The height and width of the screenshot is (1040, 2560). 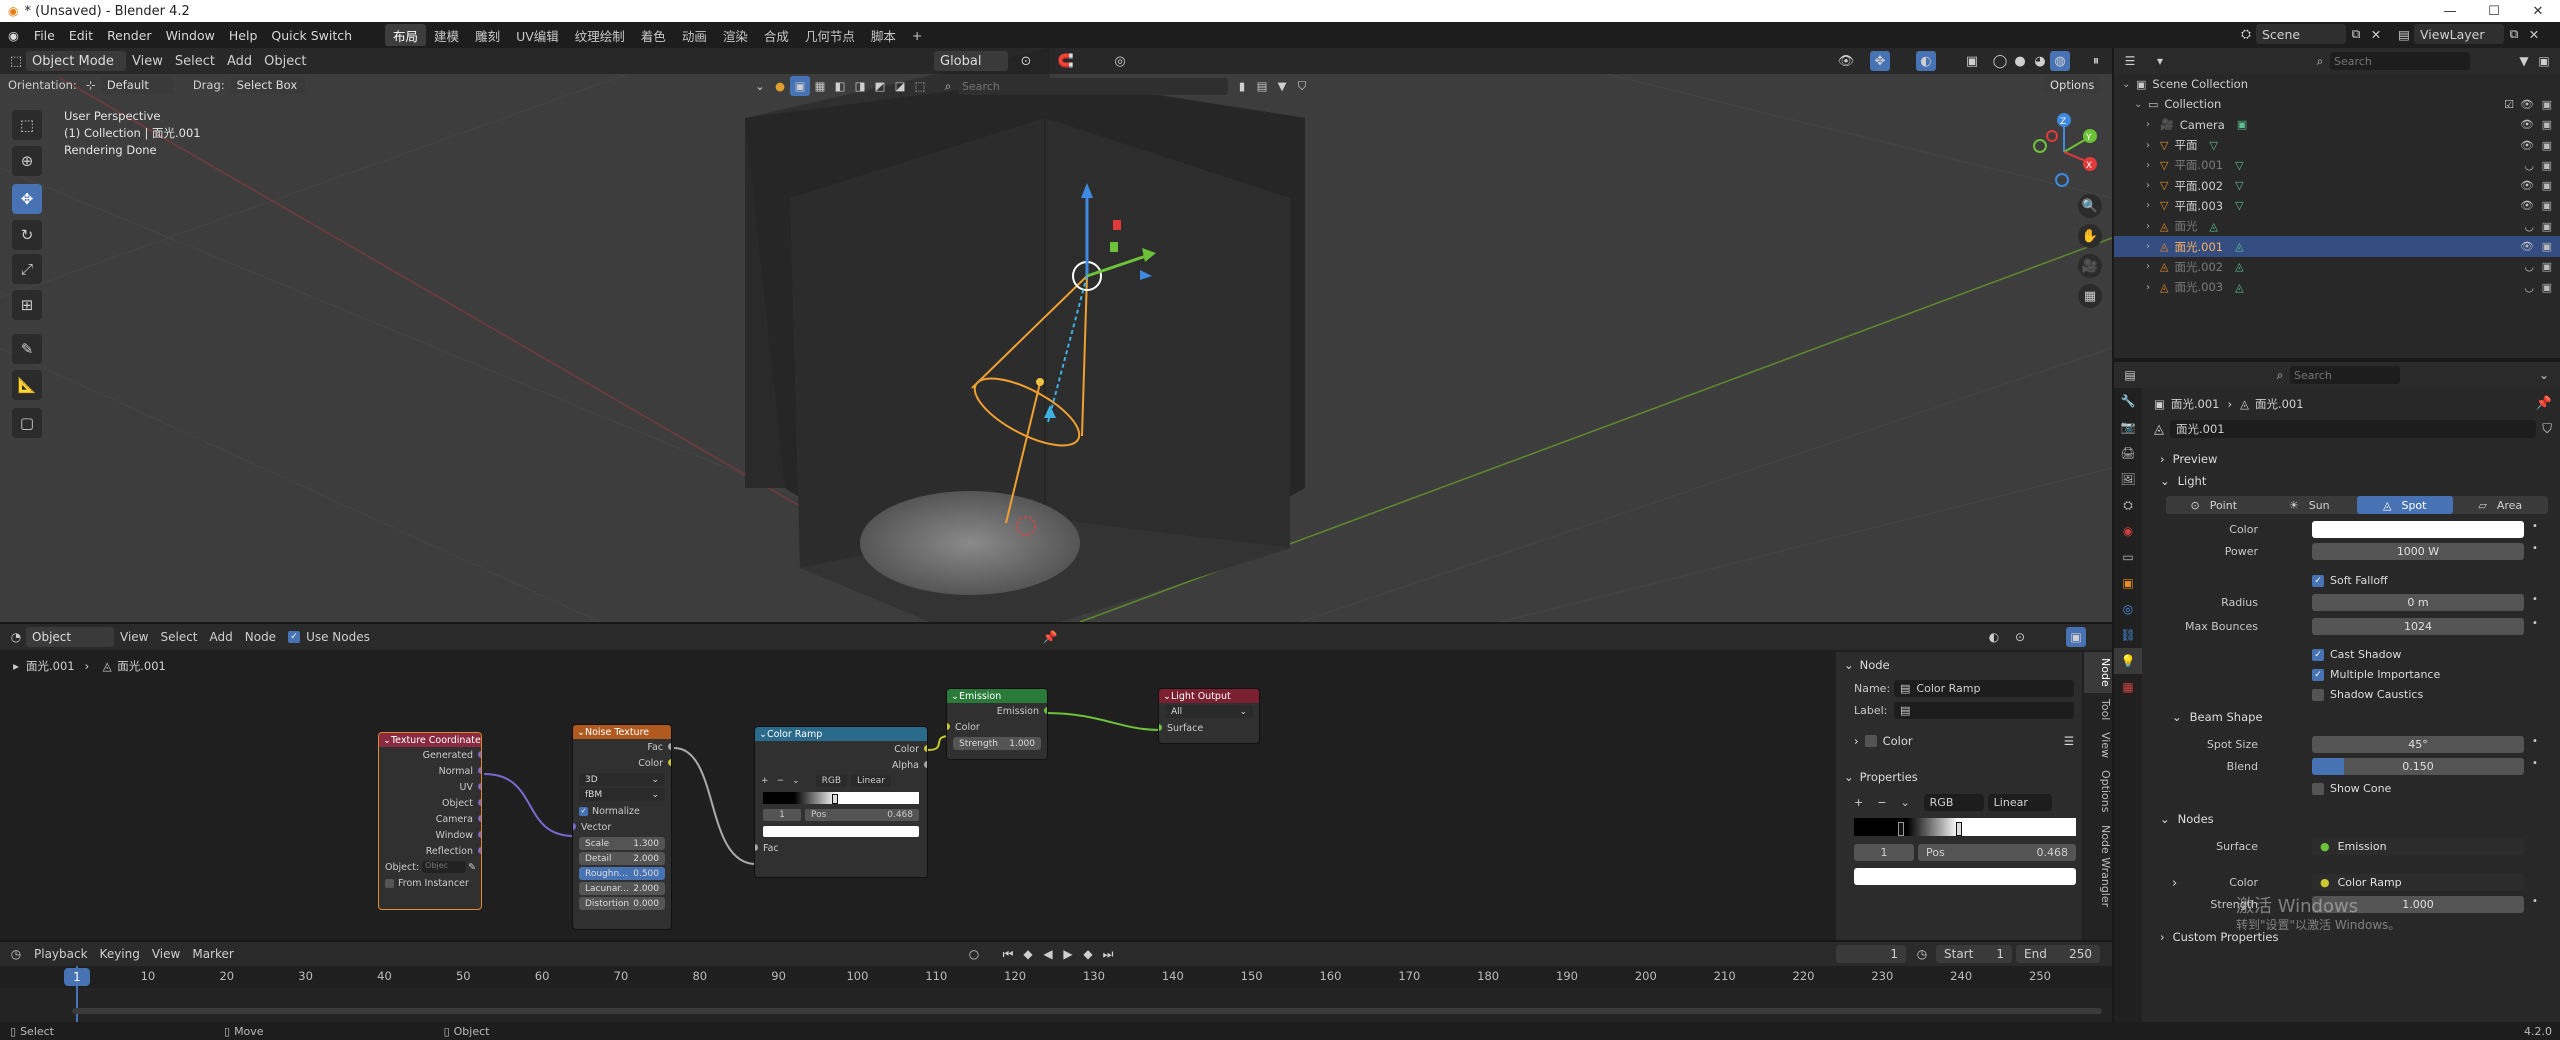 What do you see at coordinates (2494, 11) in the screenshot?
I see `maximize-button: ☐` at bounding box center [2494, 11].